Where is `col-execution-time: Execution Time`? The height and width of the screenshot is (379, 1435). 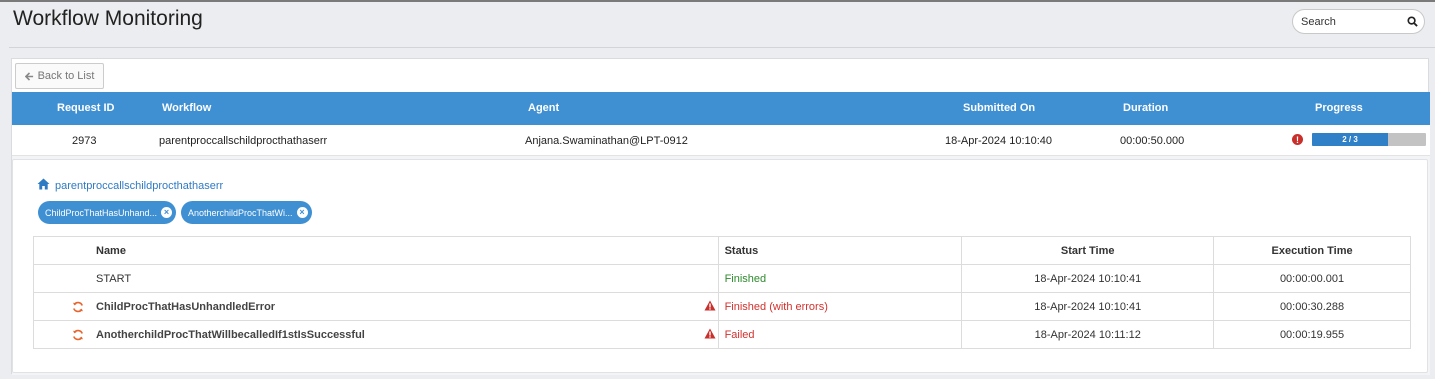
col-execution-time: Execution Time is located at coordinates (1312, 250).